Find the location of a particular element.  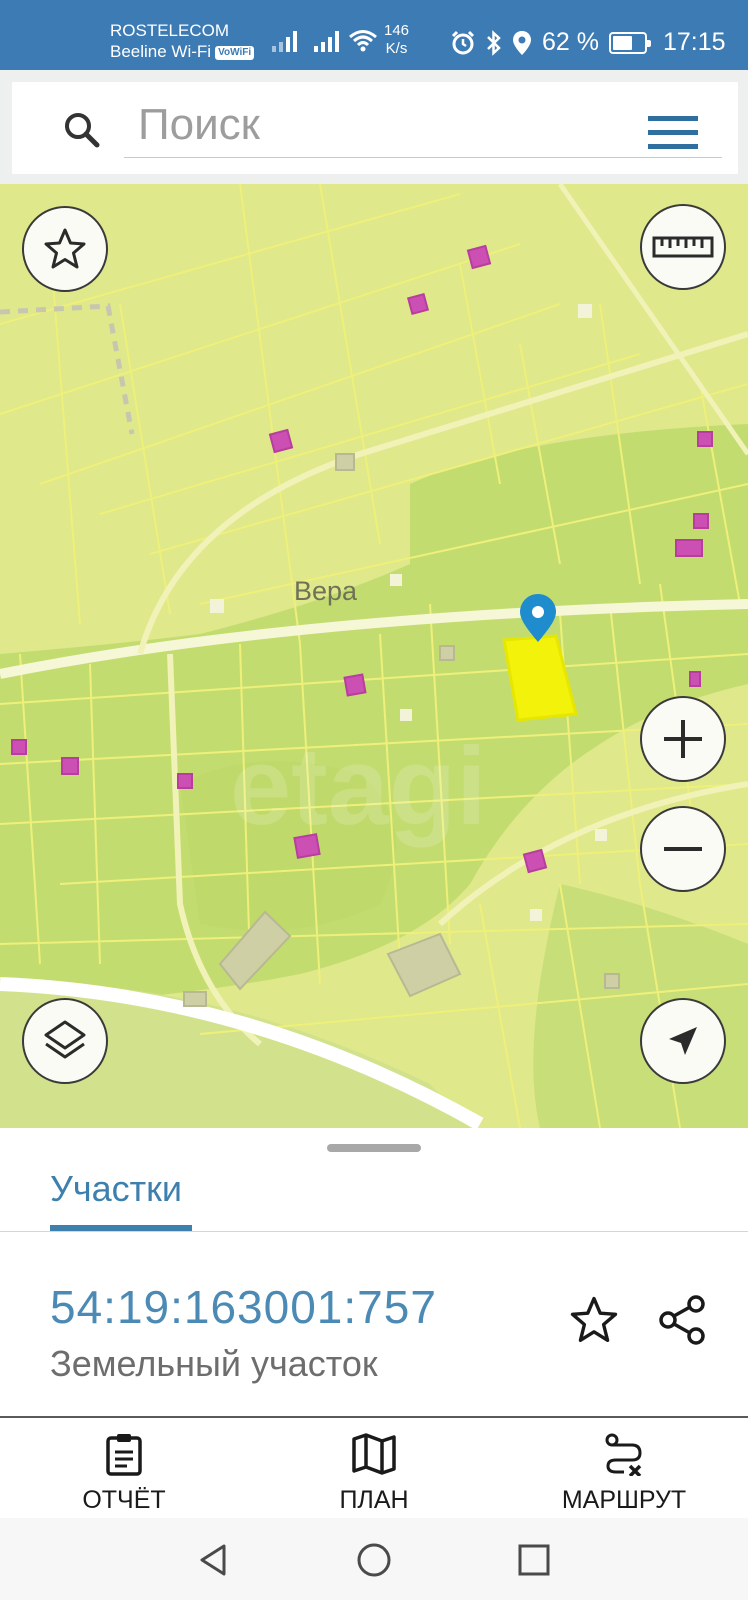

battery-icon is located at coordinates (629, 42).